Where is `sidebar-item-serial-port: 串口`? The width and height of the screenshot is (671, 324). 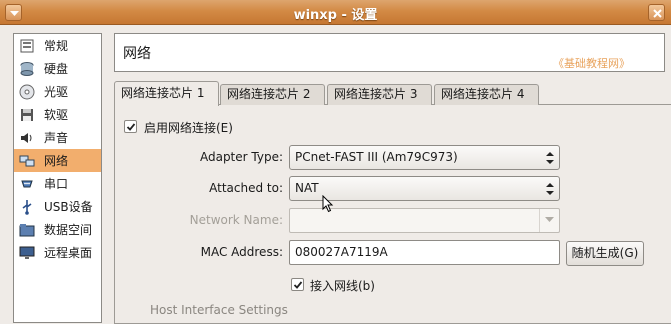 sidebar-item-serial-port: 串口 is located at coordinates (57, 183).